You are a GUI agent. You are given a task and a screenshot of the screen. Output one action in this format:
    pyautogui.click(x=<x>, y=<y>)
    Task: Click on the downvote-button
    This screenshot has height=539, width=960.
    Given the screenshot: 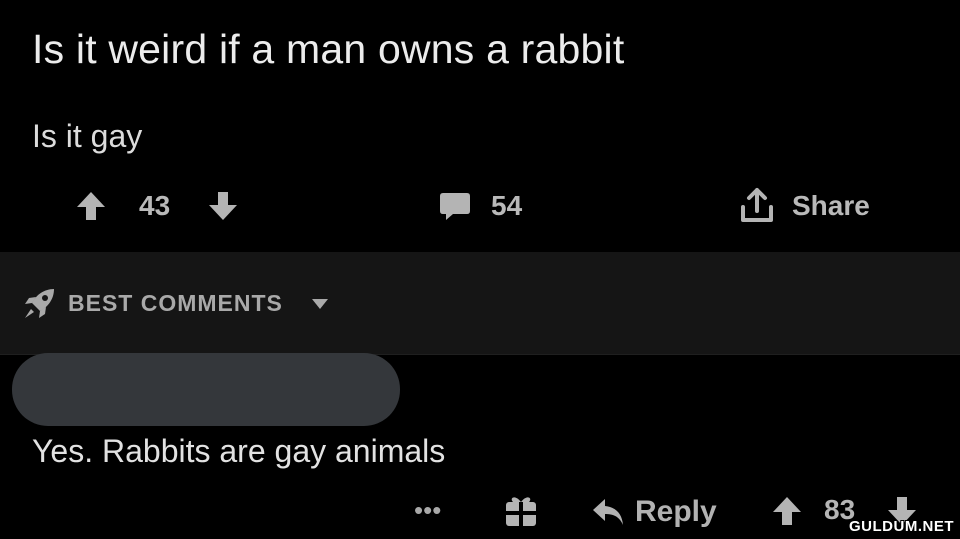 What is the action you would take?
    pyautogui.click(x=223, y=206)
    